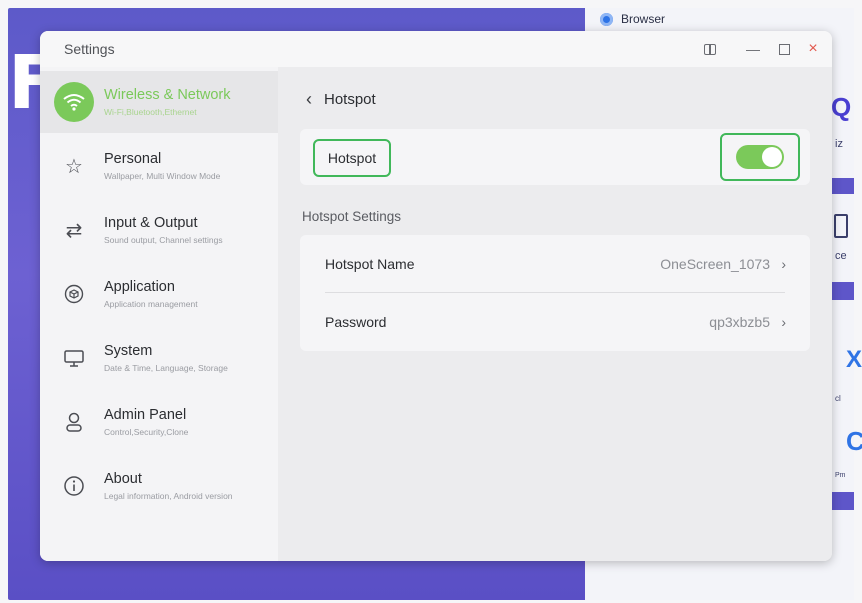 Image resolution: width=862 pixels, height=603 pixels. Describe the element at coordinates (838, 398) in the screenshot. I see `edge-text: cl` at that location.